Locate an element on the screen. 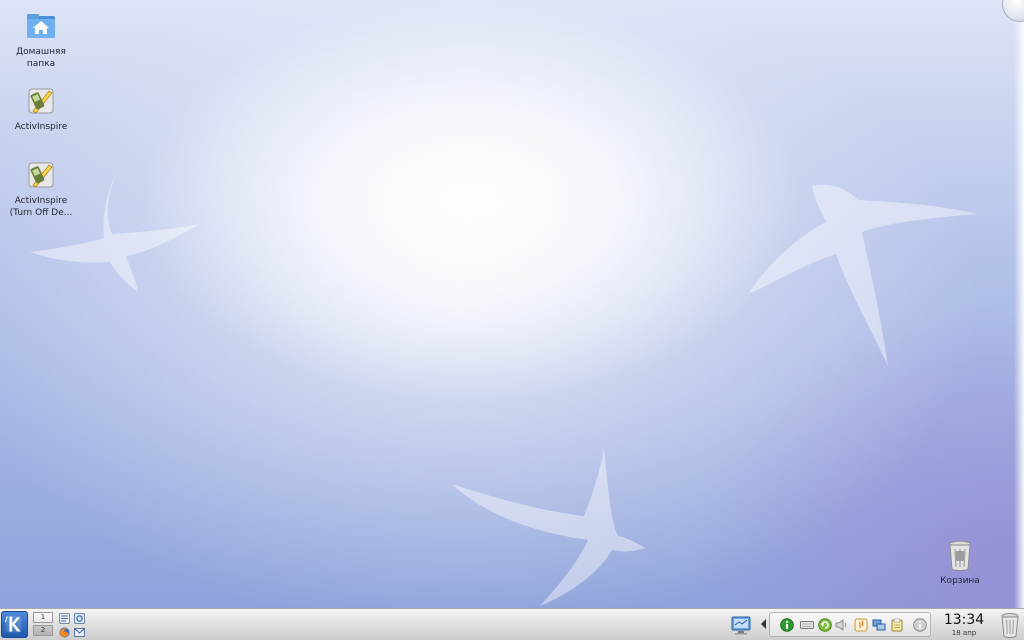 This screenshot has height=641, width=1024. virtual-desktop-pager: 1 2 is located at coordinates (43, 624).